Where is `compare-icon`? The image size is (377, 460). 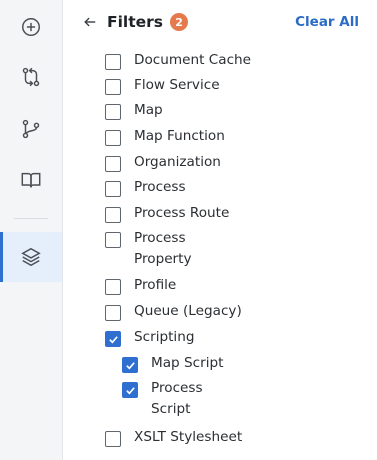
compare-icon is located at coordinates (31, 77).